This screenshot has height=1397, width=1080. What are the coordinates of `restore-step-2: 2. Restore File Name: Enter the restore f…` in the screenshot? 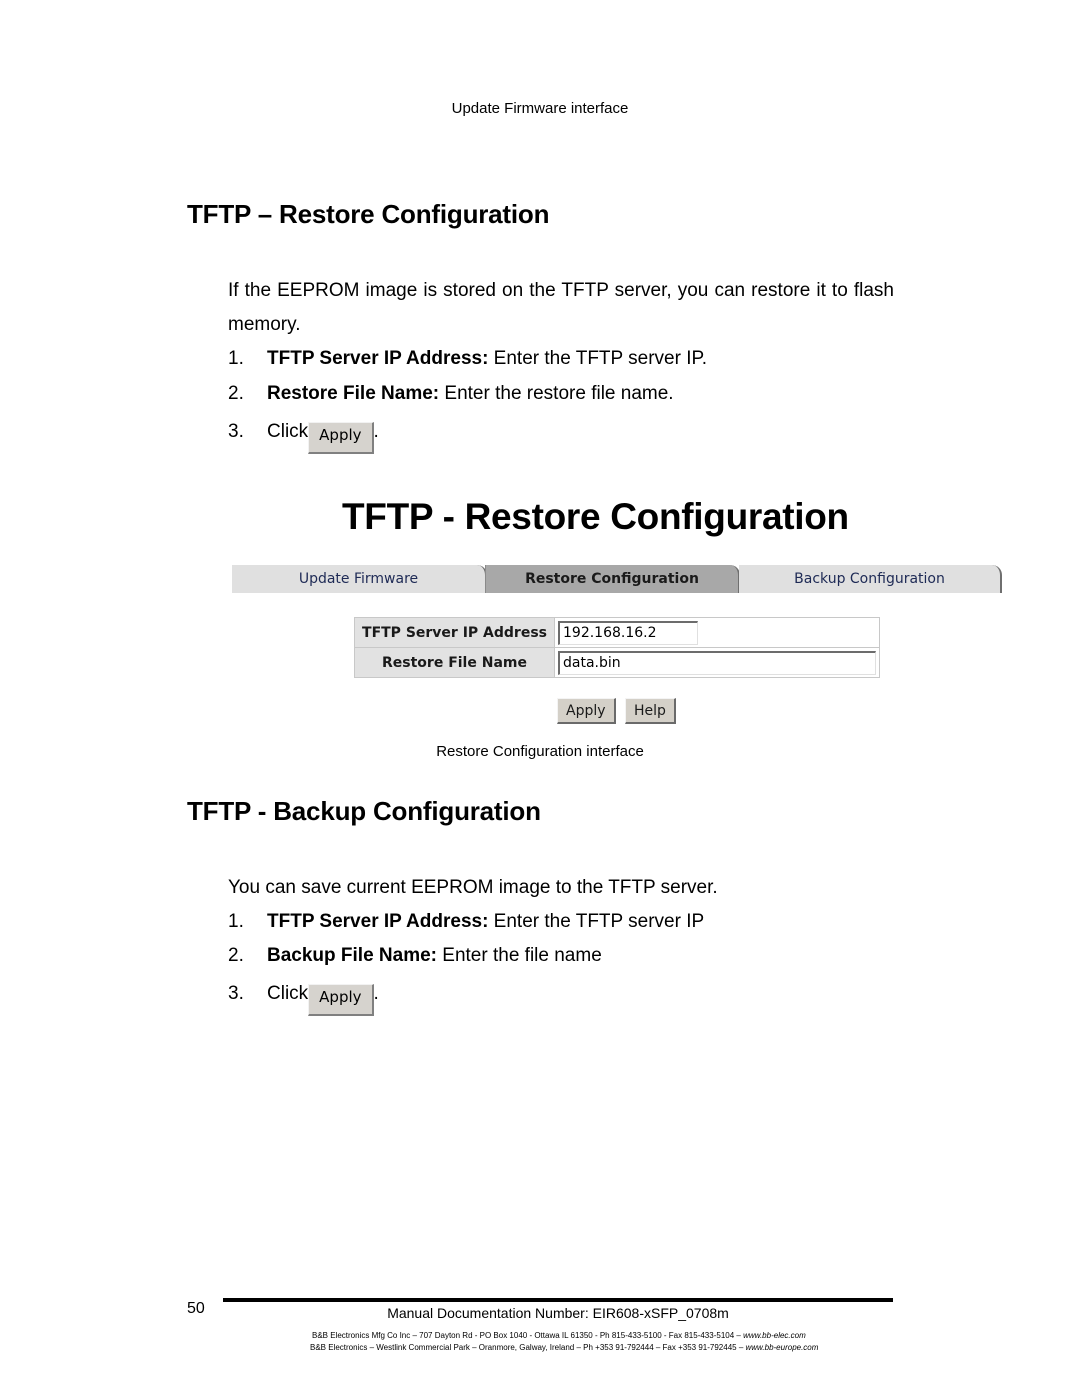 It's located at (451, 394).